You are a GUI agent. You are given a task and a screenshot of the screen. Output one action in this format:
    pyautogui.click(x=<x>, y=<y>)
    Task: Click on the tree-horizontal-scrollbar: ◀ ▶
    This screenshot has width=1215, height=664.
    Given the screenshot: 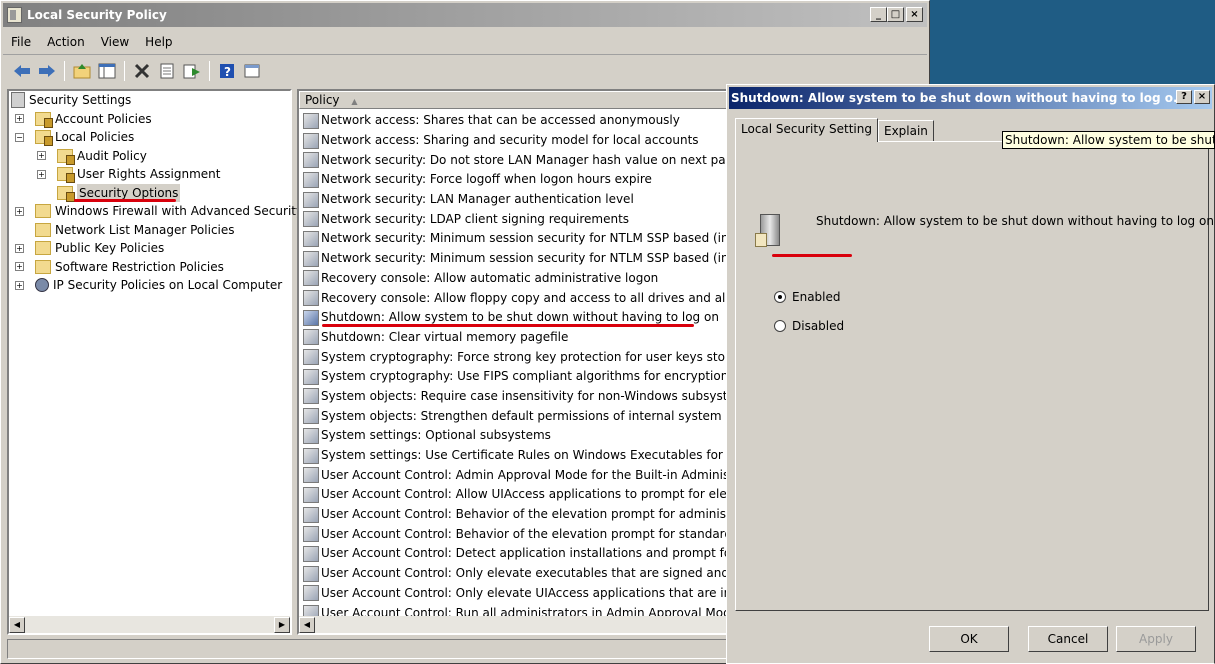 What is the action you would take?
    pyautogui.click(x=149, y=624)
    